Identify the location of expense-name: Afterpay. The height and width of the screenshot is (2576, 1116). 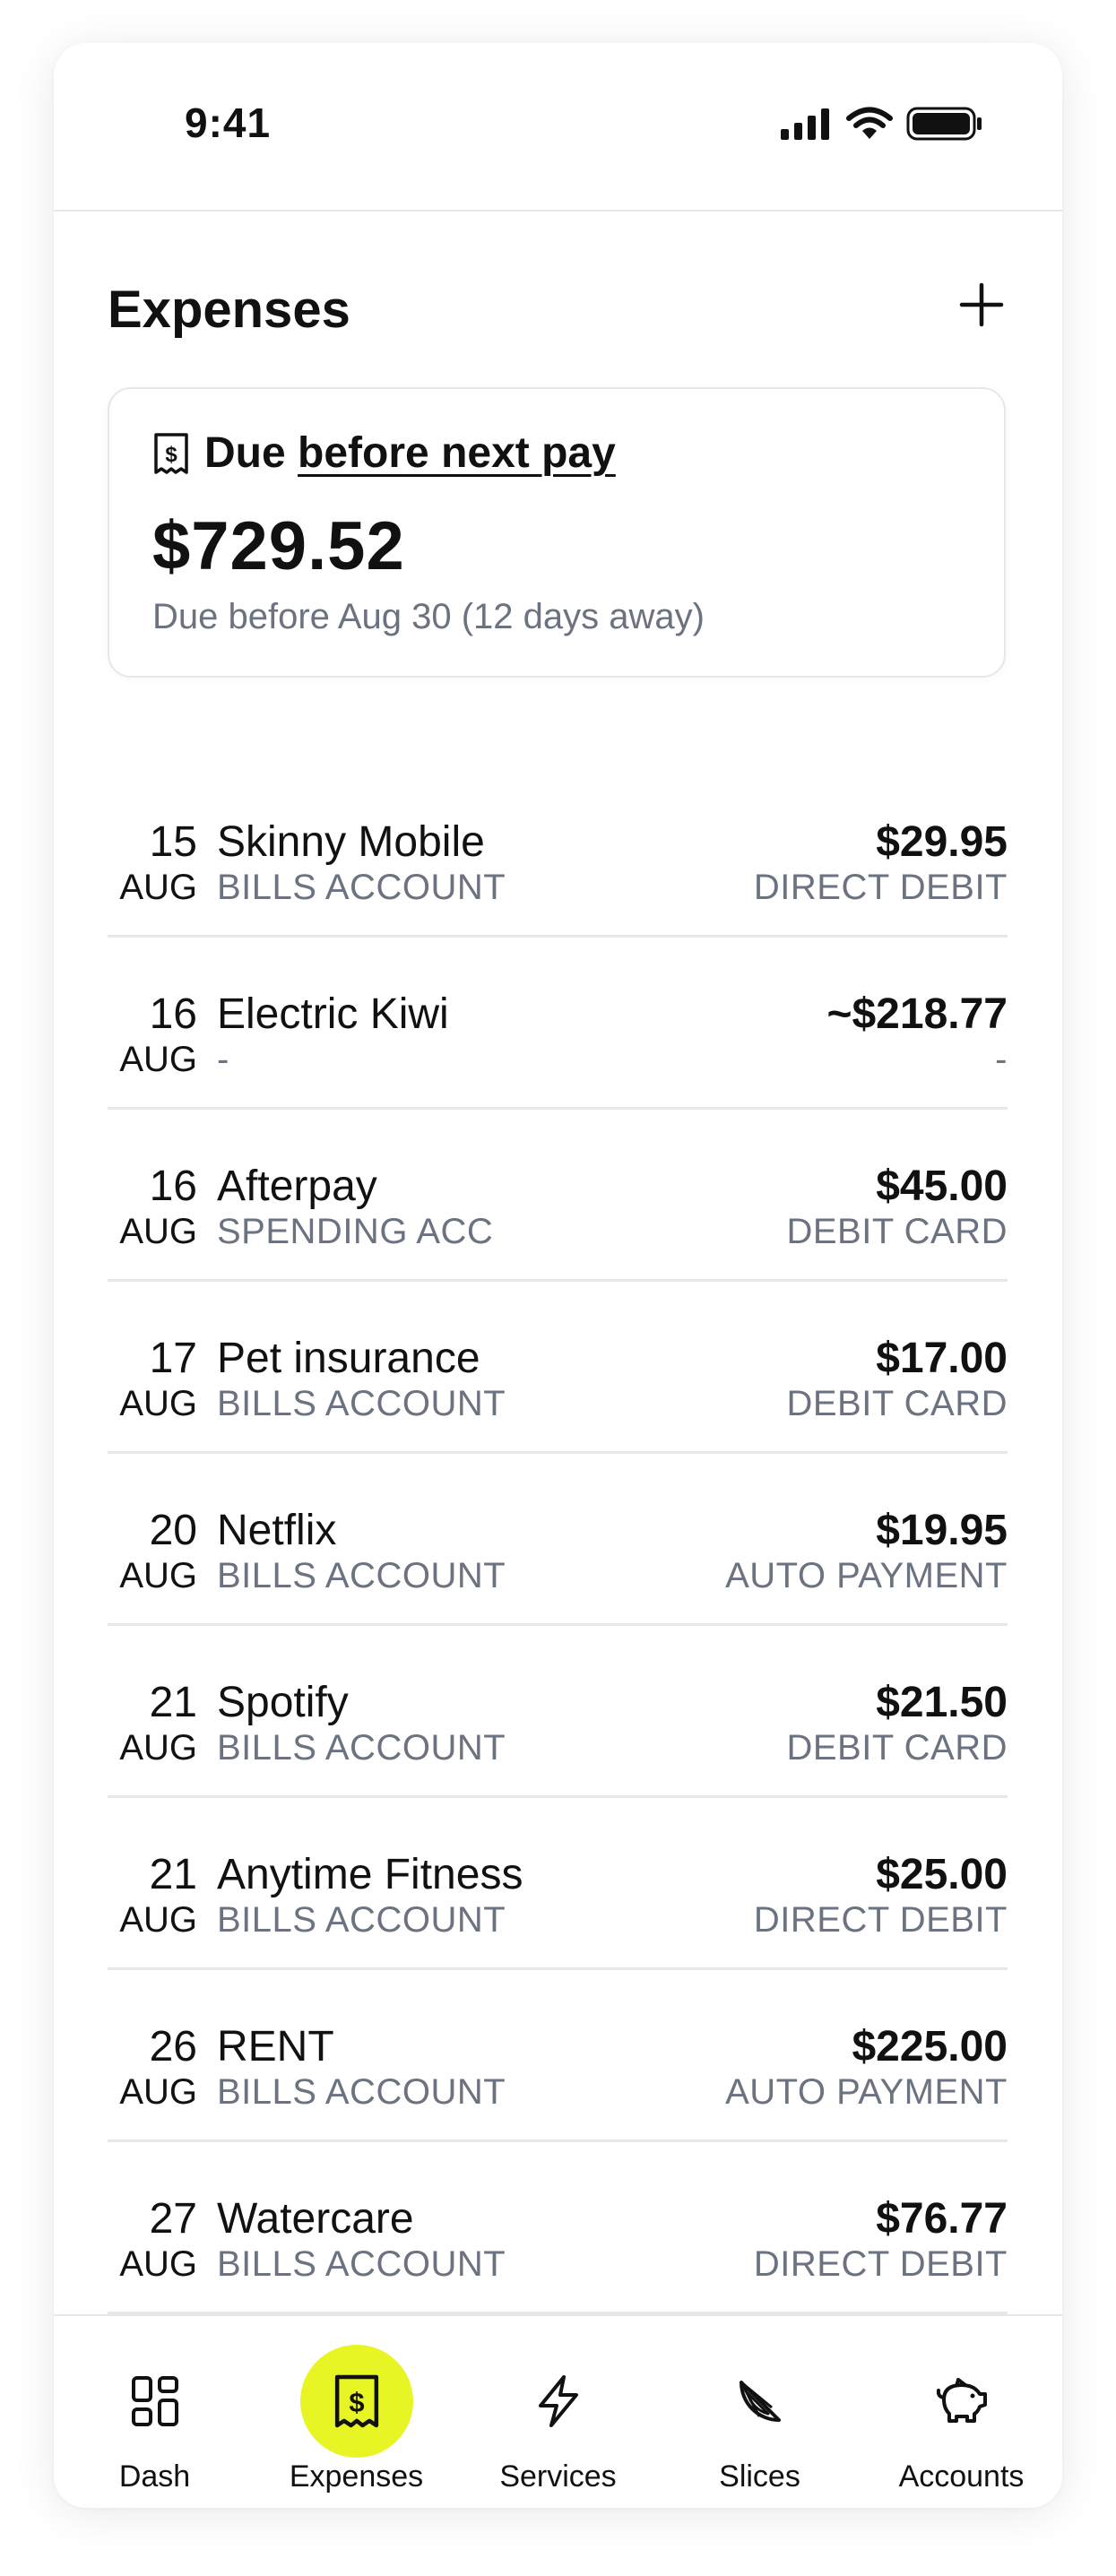
(297, 1186).